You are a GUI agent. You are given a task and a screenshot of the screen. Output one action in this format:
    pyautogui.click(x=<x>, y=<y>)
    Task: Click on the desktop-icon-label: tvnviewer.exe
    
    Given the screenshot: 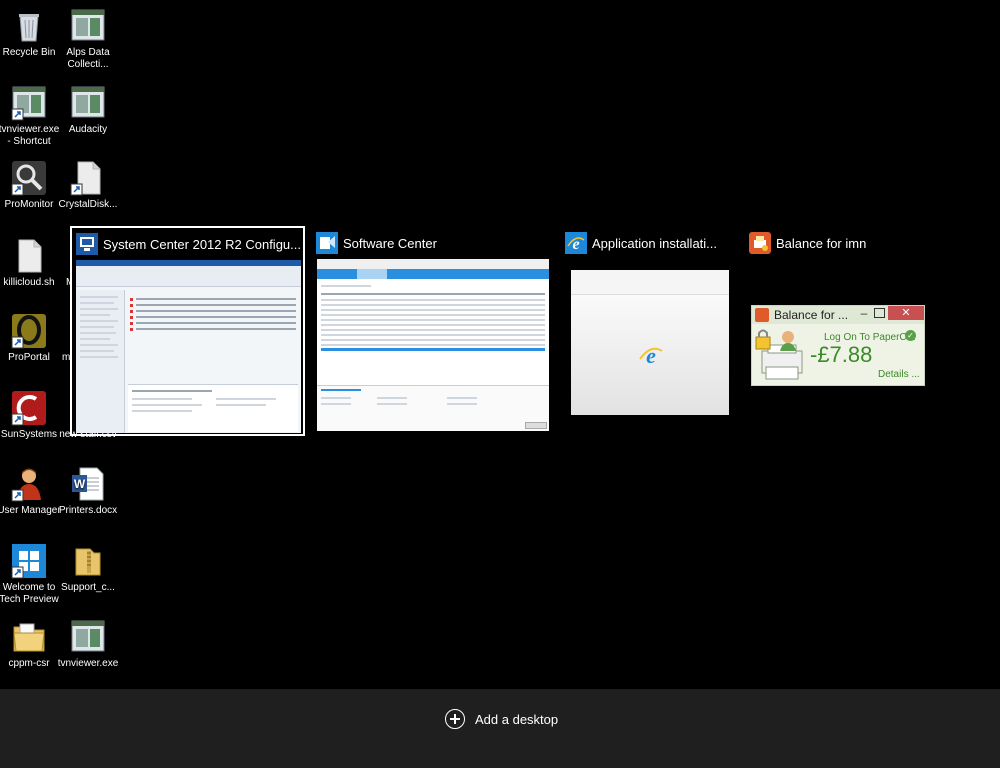 What is the action you would take?
    pyautogui.click(x=88, y=663)
    